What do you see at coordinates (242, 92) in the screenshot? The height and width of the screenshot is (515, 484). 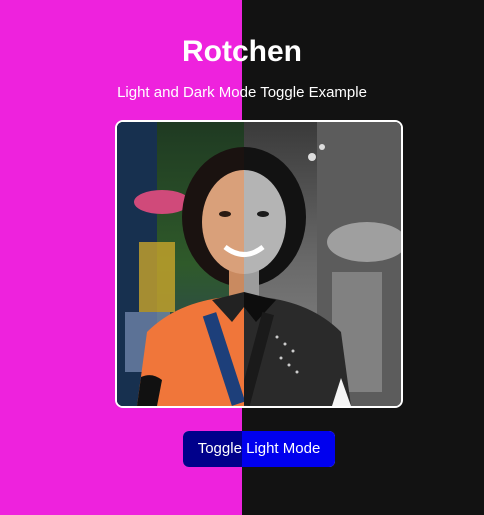 I see `page-subtitle: Light and Dark Mode Toggle Example` at bounding box center [242, 92].